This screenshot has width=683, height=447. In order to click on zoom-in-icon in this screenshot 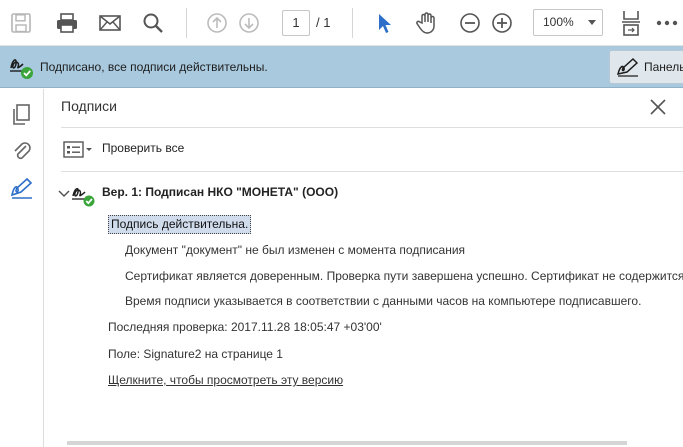, I will do `click(502, 23)`.